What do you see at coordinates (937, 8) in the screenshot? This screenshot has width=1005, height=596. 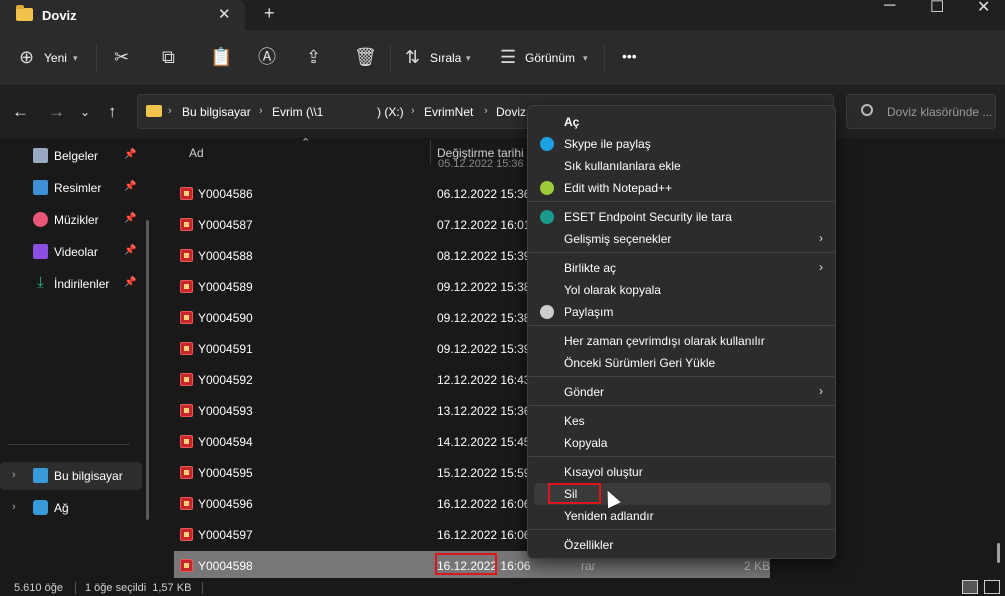 I see `maximize-button: ☐` at bounding box center [937, 8].